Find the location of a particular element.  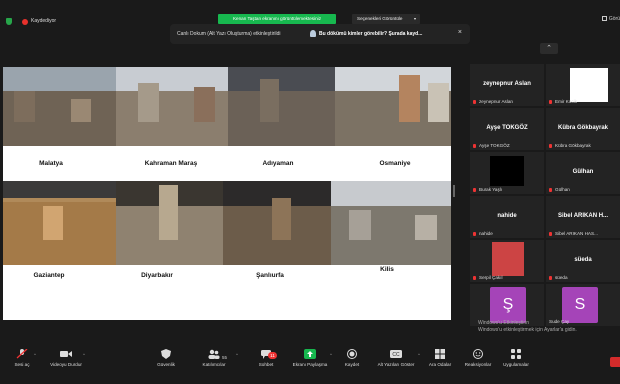

city-label: Diyarbakır is located at coordinates (157, 275).